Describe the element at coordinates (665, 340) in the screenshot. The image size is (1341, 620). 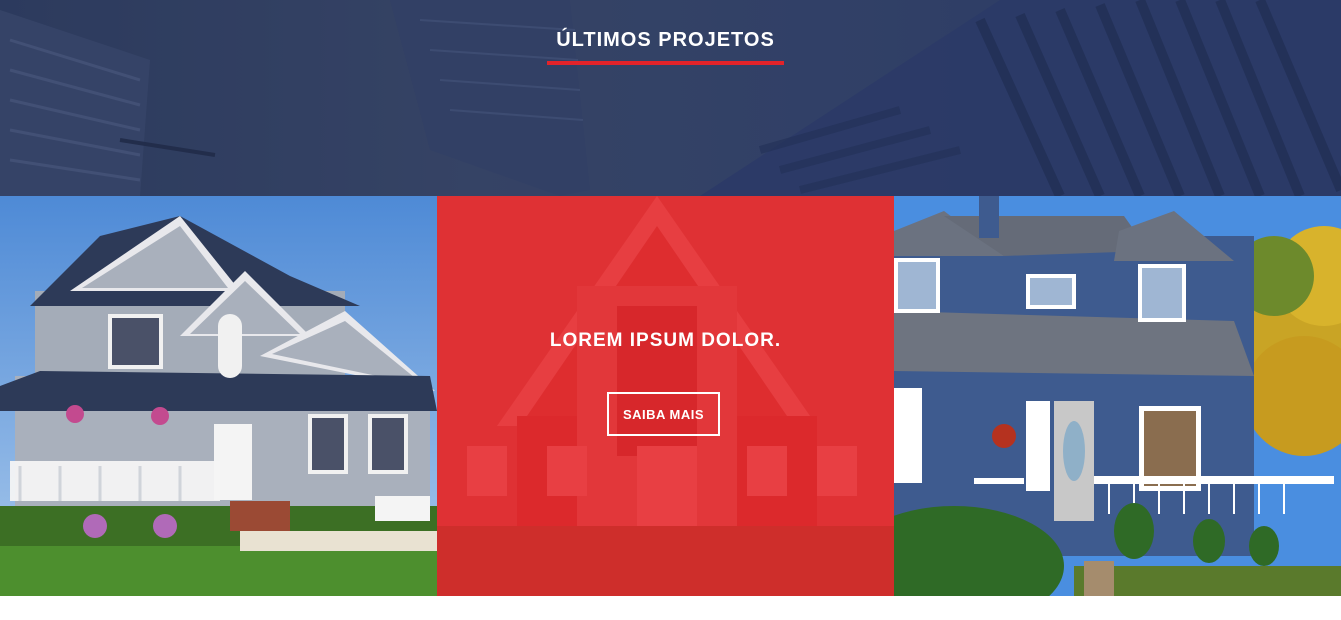
I see `featured-heading: LOREM IPSUM DOLOR.` at that location.